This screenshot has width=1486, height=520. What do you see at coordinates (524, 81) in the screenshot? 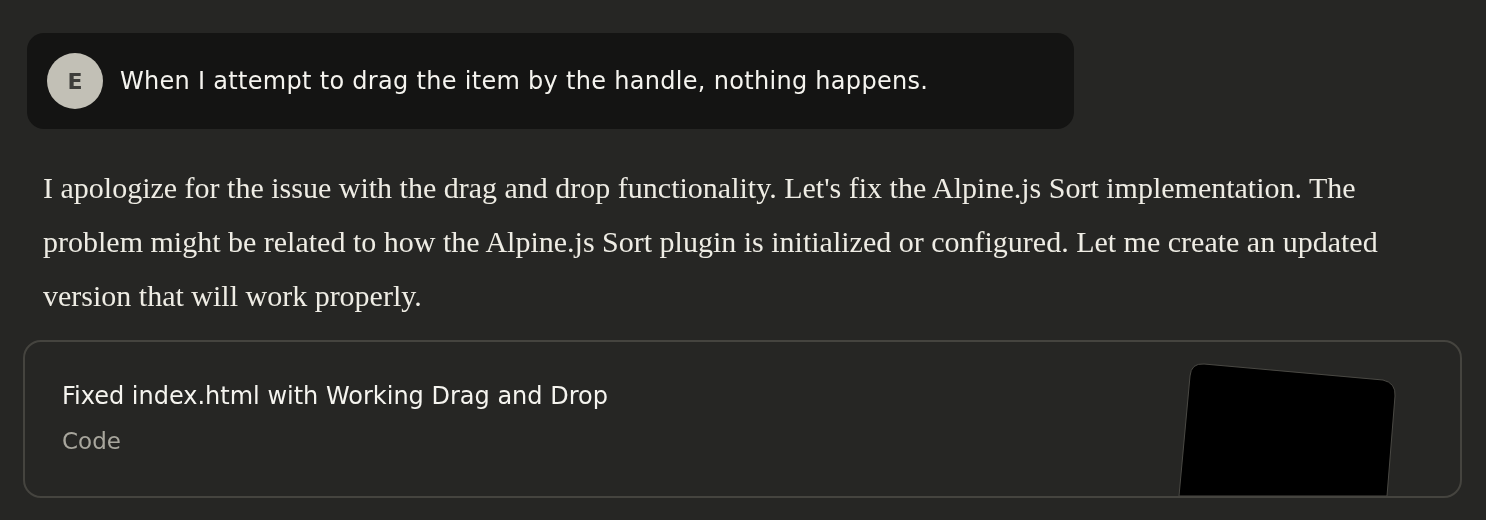
I see `user-message-text: When I attempt to drag the item by the handle, nothing happens.` at bounding box center [524, 81].